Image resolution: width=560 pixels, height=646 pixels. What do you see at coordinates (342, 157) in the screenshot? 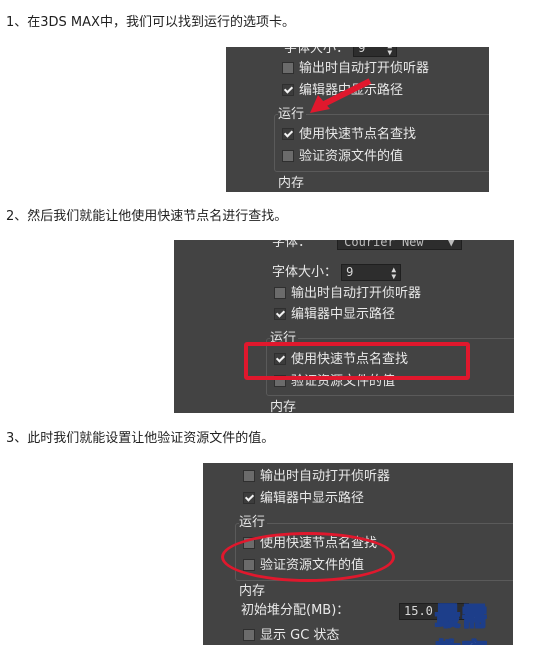
I see `verify-res-checkbox: 验证资源文件的值` at bounding box center [342, 157].